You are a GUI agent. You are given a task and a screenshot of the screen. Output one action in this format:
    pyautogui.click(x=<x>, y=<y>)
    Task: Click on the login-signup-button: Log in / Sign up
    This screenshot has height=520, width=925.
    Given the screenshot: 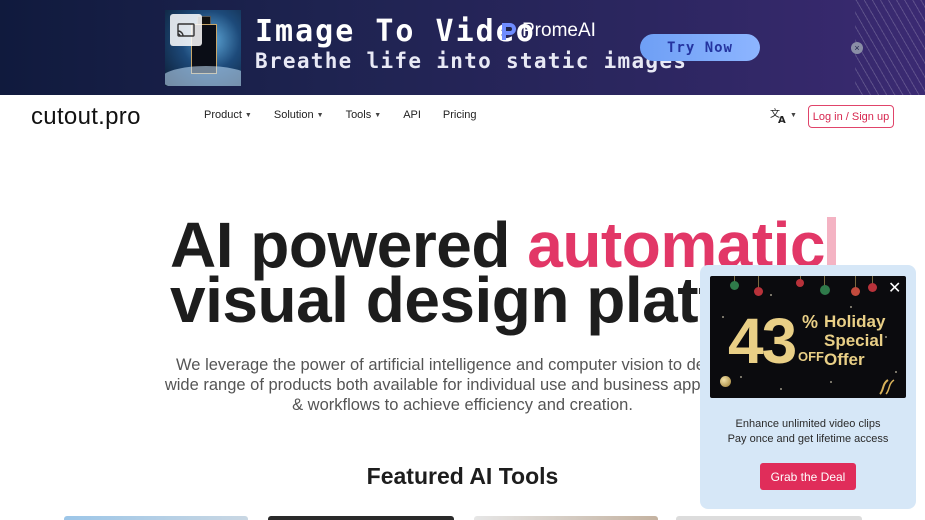 What is the action you would take?
    pyautogui.click(x=851, y=116)
    